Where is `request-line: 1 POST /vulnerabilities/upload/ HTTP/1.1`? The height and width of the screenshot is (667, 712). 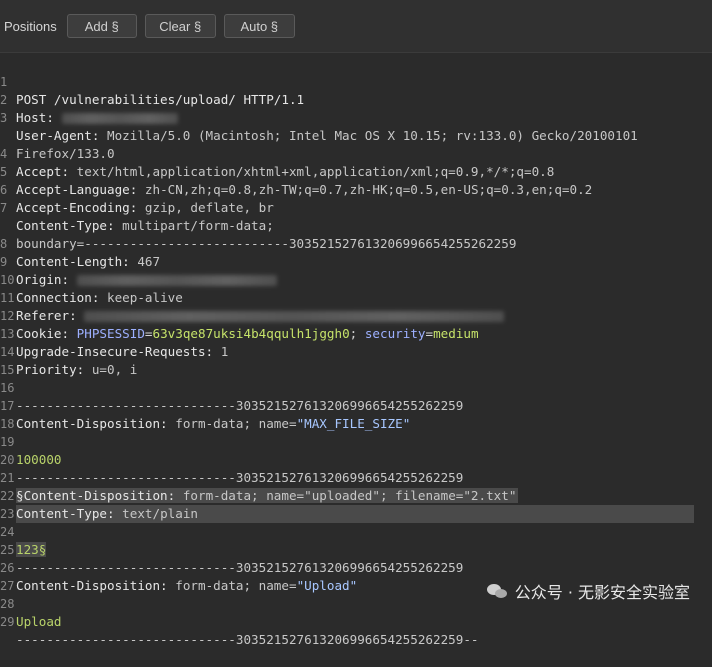
request-line: 1 POST /vulnerabilities/upload/ HTTP/1.1 is located at coordinates (152, 91).